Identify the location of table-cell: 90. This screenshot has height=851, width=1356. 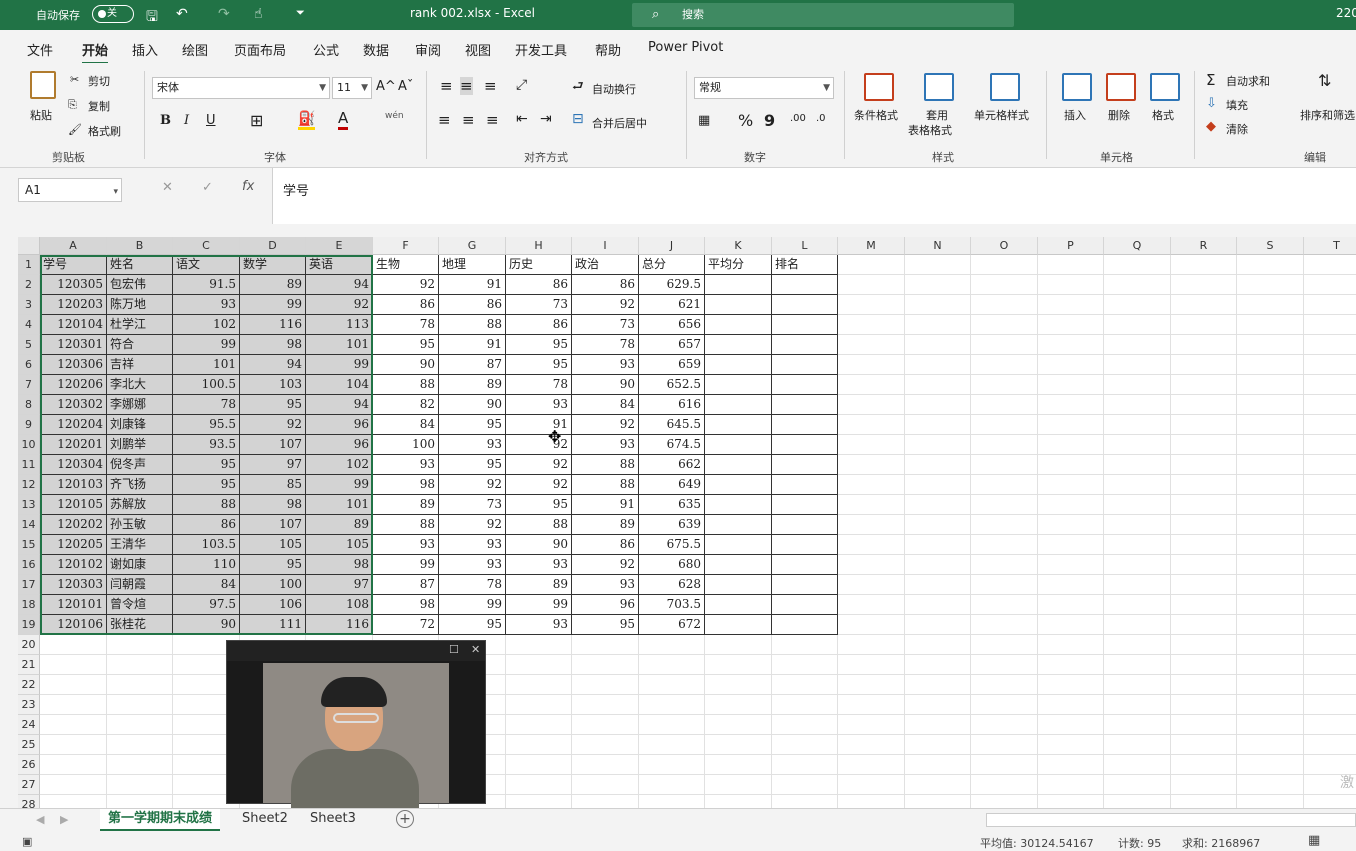
(206, 625).